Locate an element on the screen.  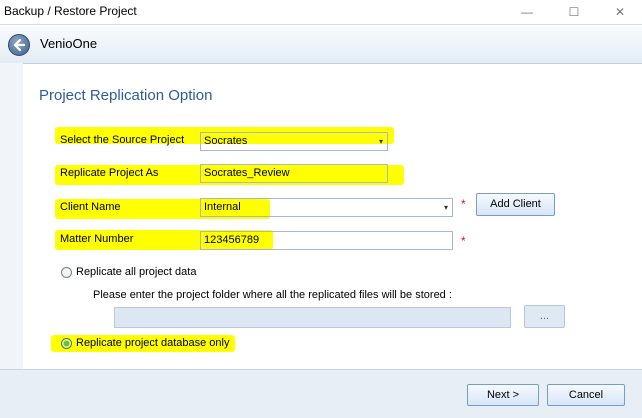
back-arrow-icon is located at coordinates (19, 45).